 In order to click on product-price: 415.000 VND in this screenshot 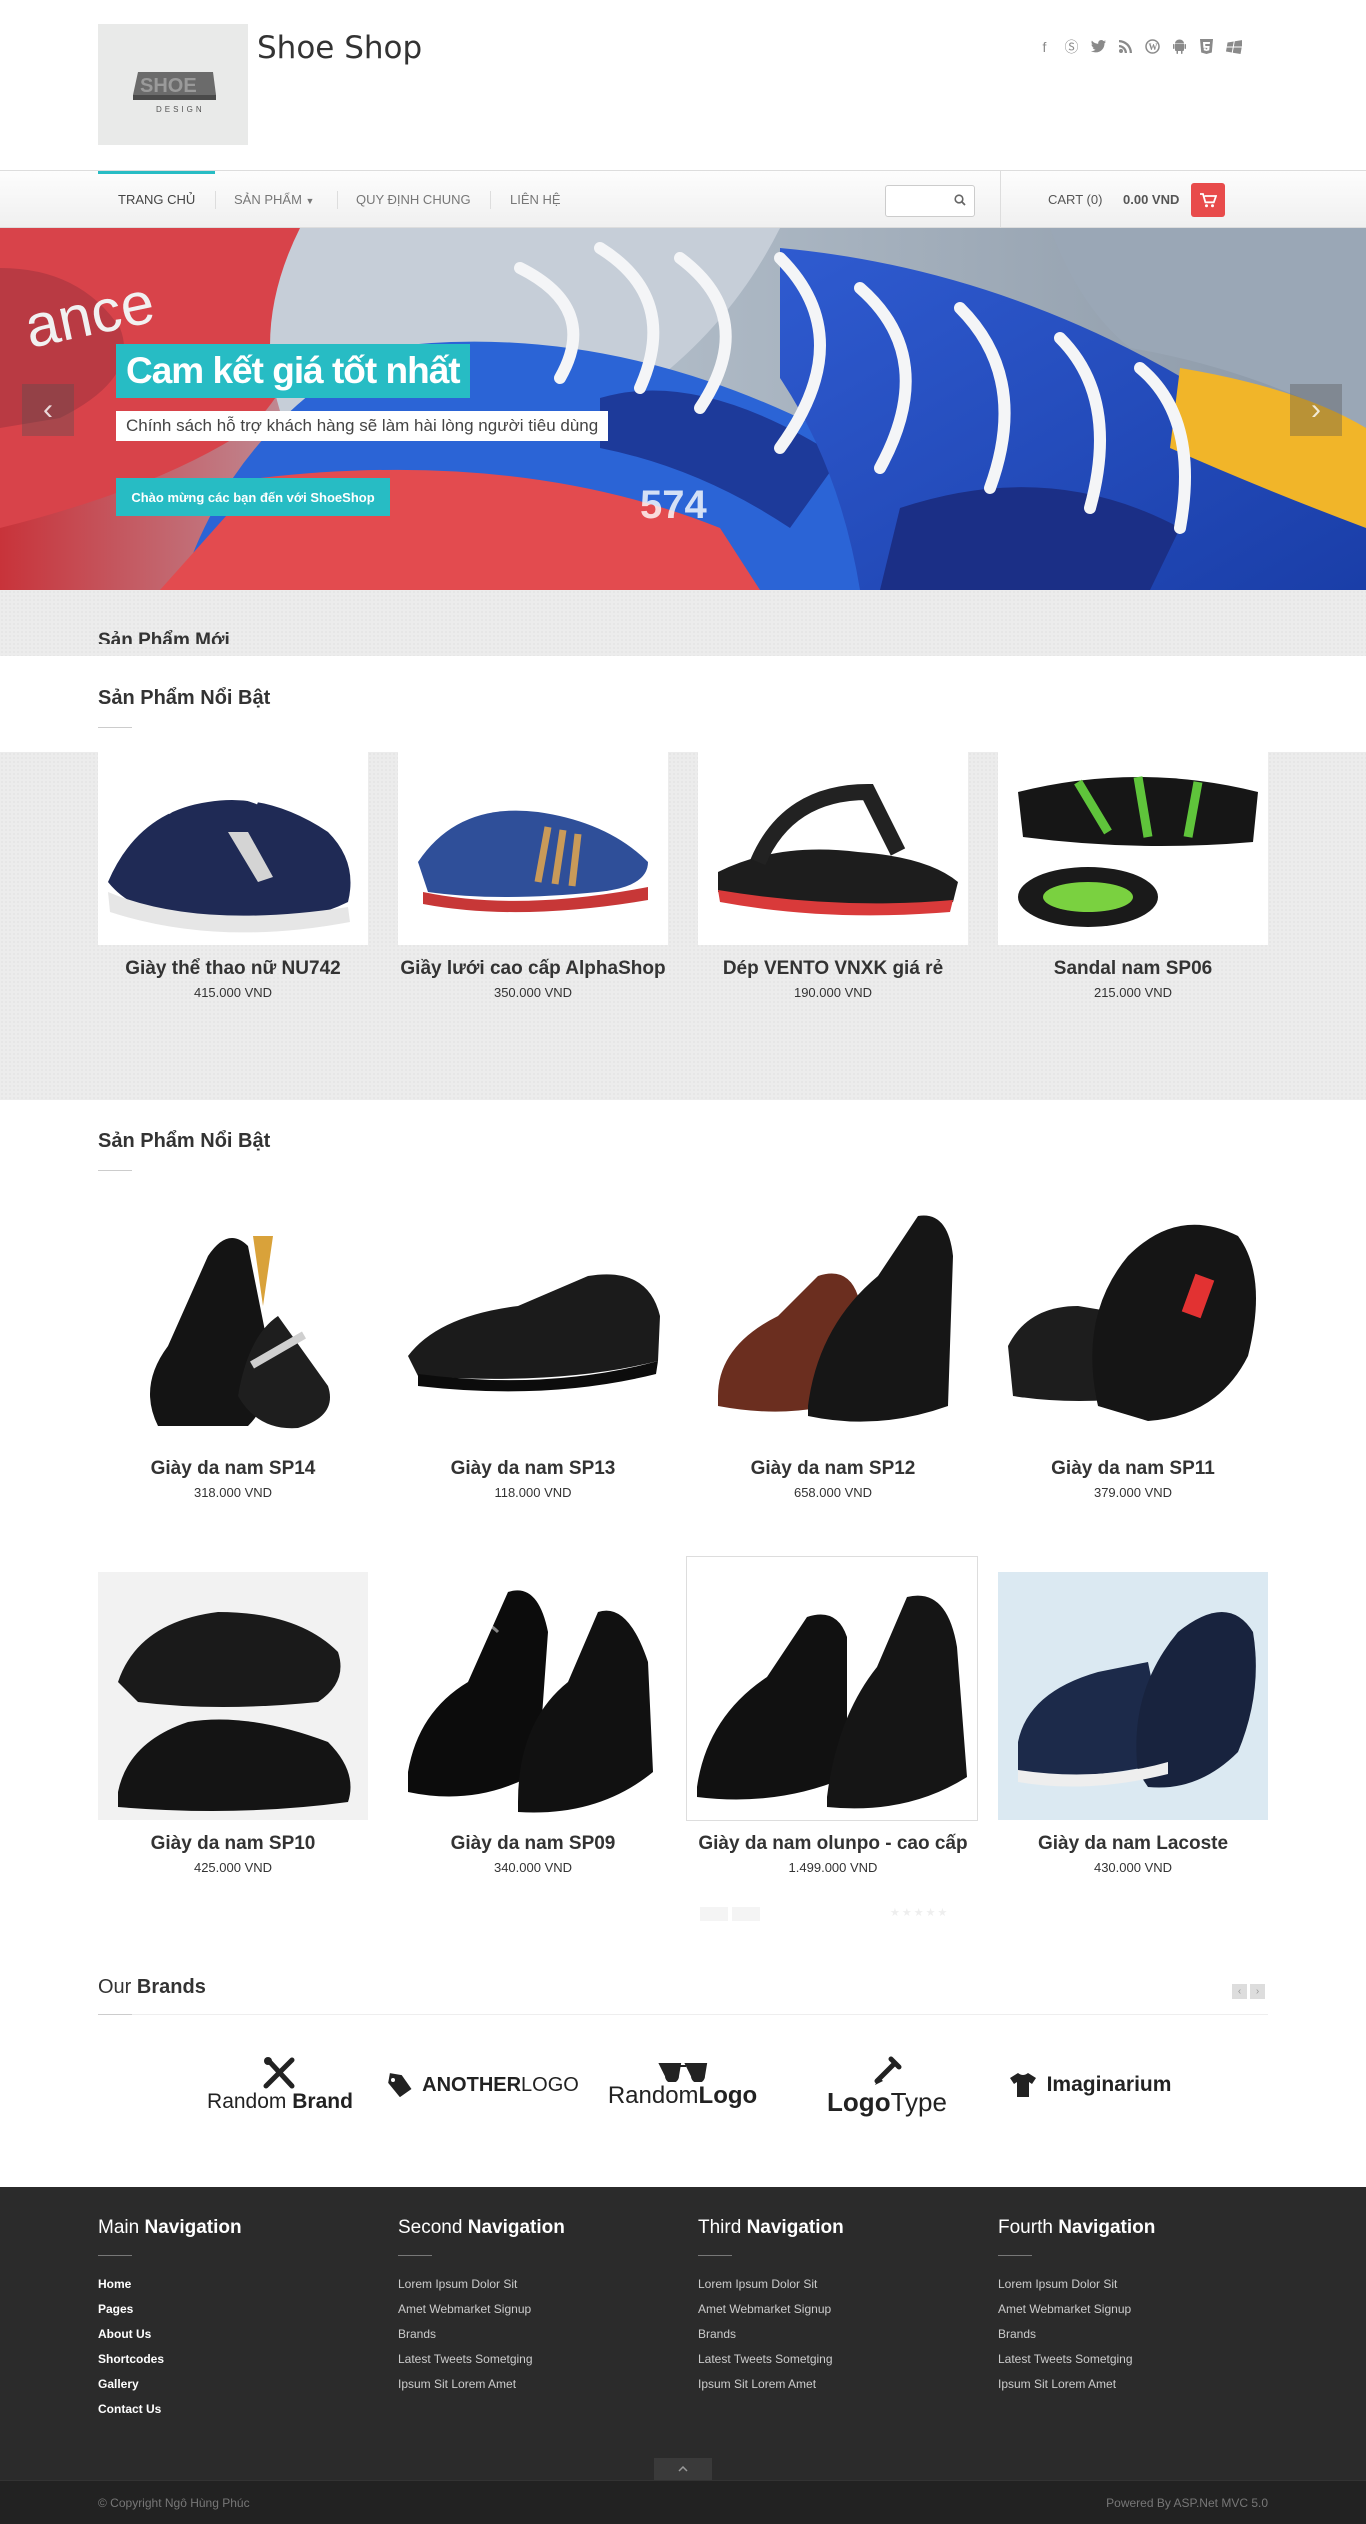, I will do `click(233, 992)`.